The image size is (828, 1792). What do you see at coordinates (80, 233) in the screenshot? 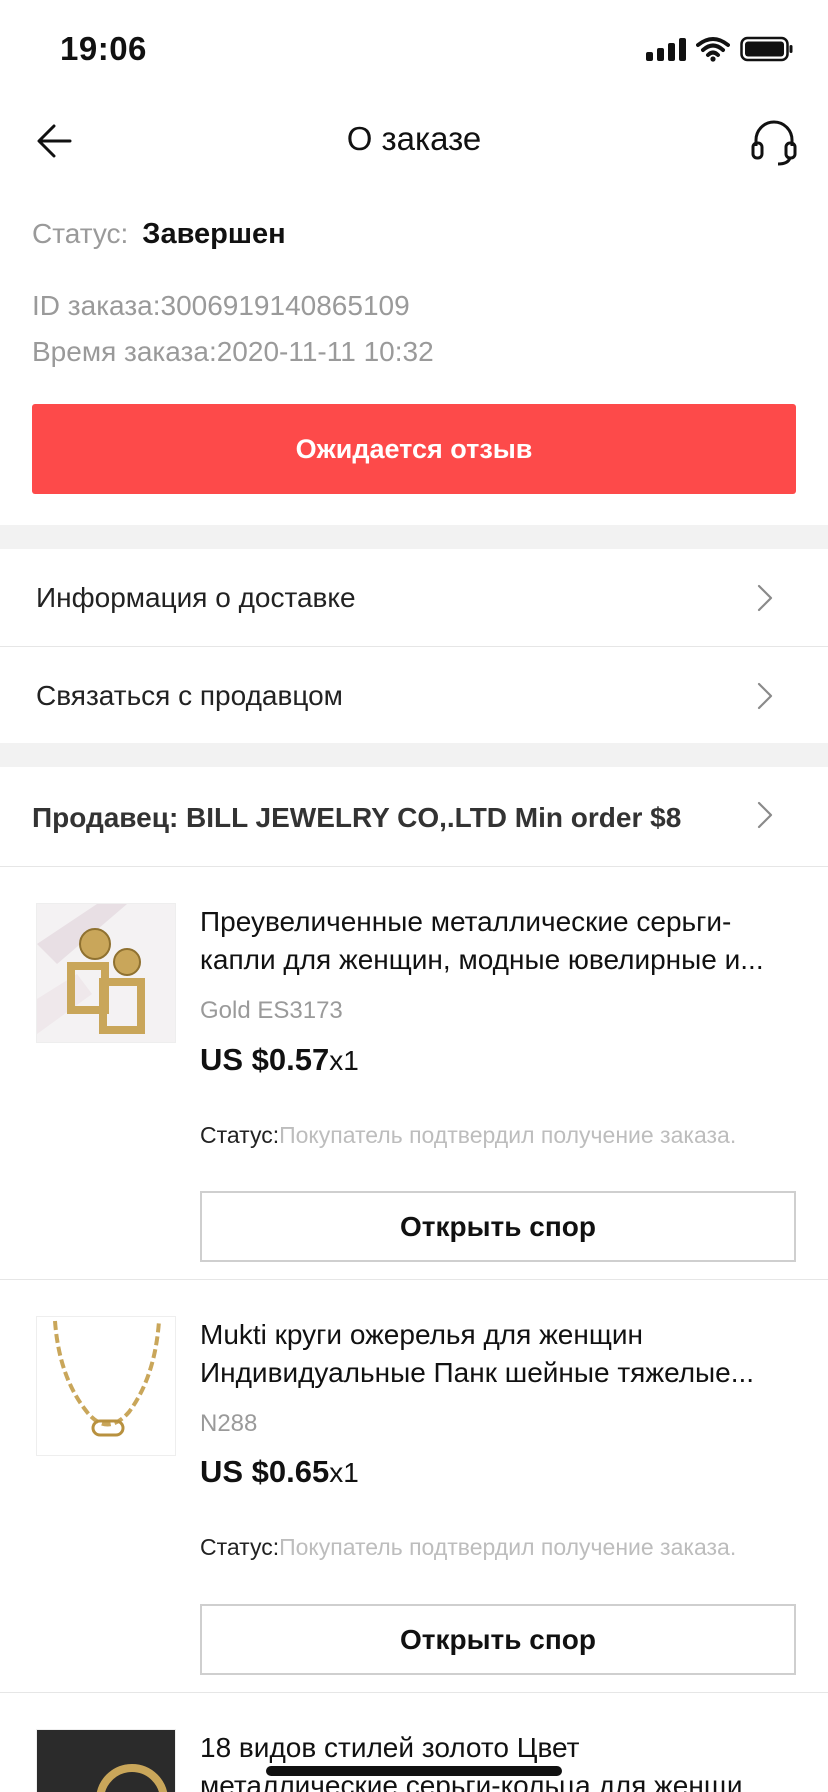
I see `order-status-label: Статус:` at bounding box center [80, 233].